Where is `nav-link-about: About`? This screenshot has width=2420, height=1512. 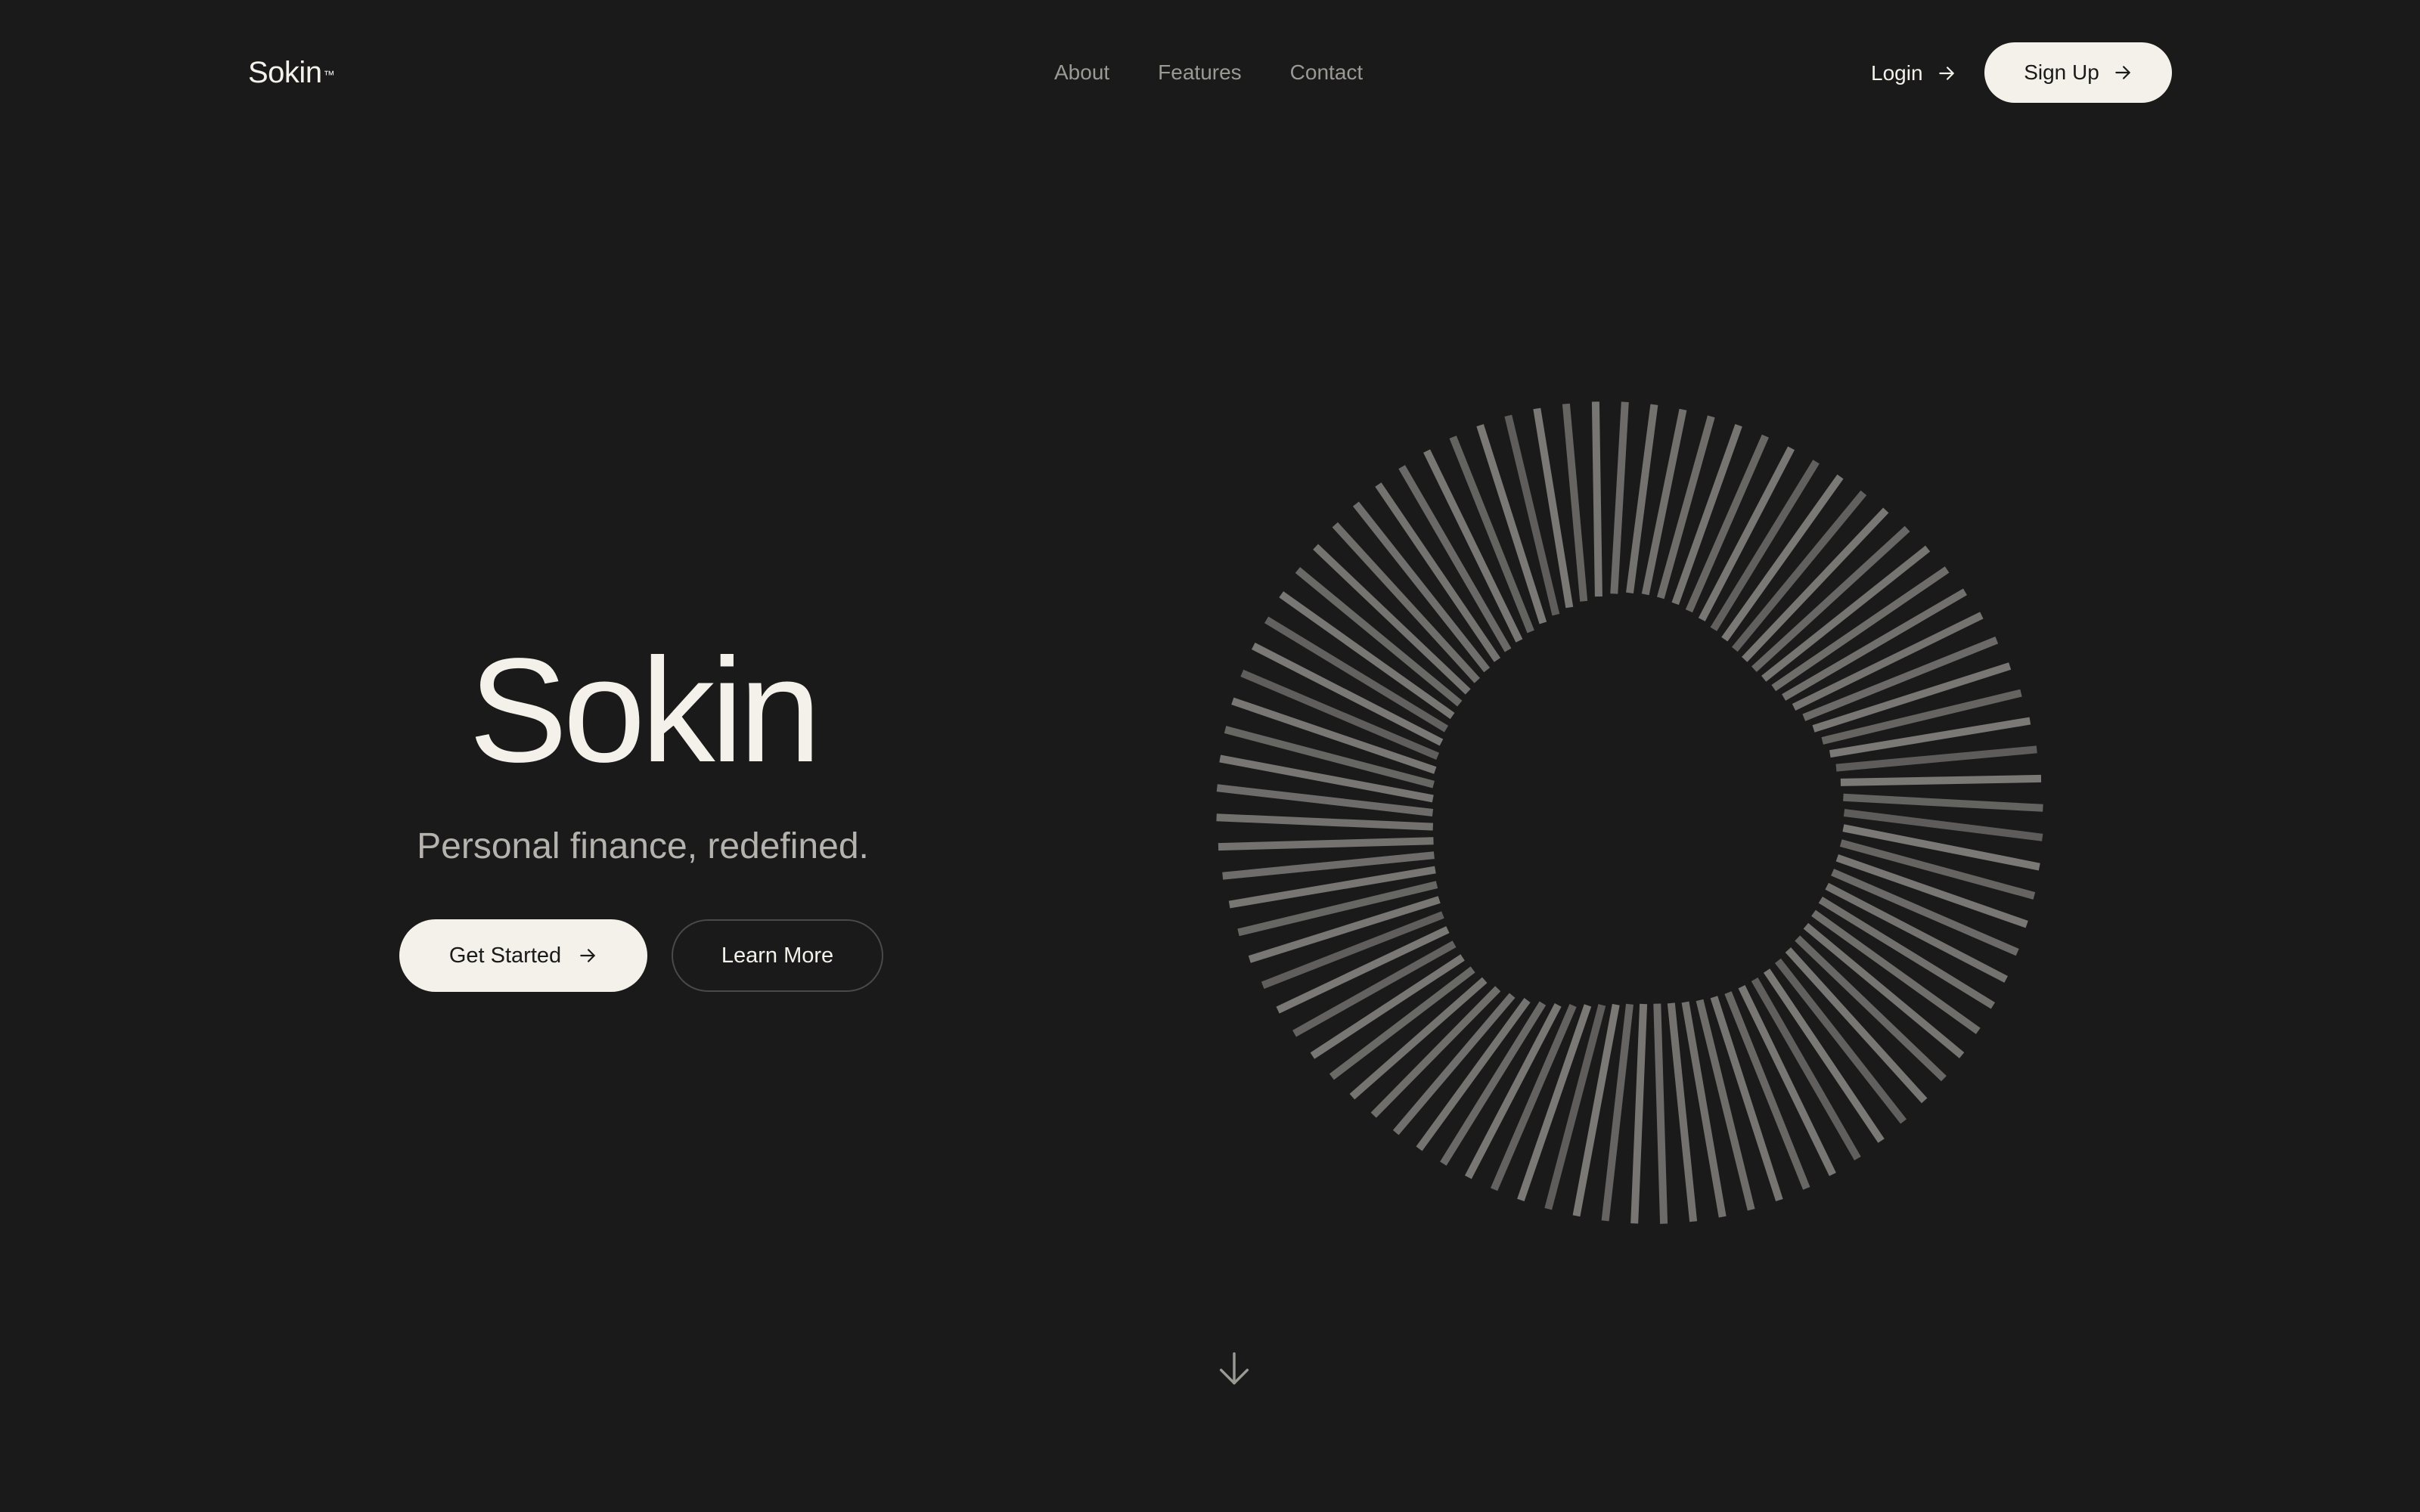 nav-link-about: About is located at coordinates (1081, 72).